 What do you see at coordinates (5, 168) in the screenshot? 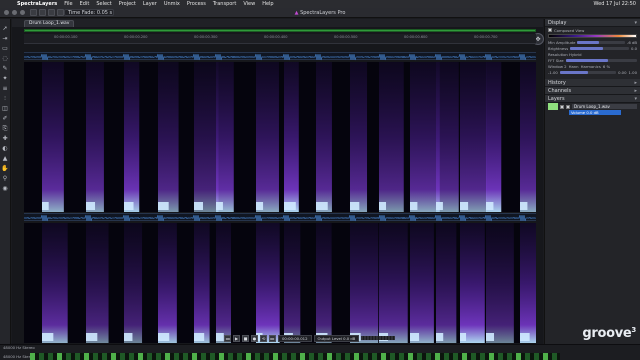
I see `hand-tool-icon: ✋` at bounding box center [5, 168].